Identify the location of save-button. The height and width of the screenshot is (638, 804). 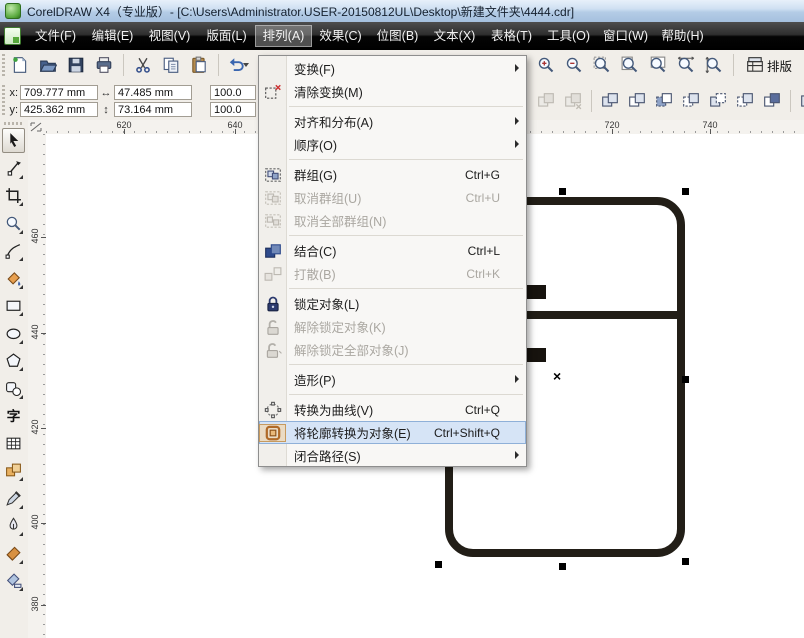
(76, 65).